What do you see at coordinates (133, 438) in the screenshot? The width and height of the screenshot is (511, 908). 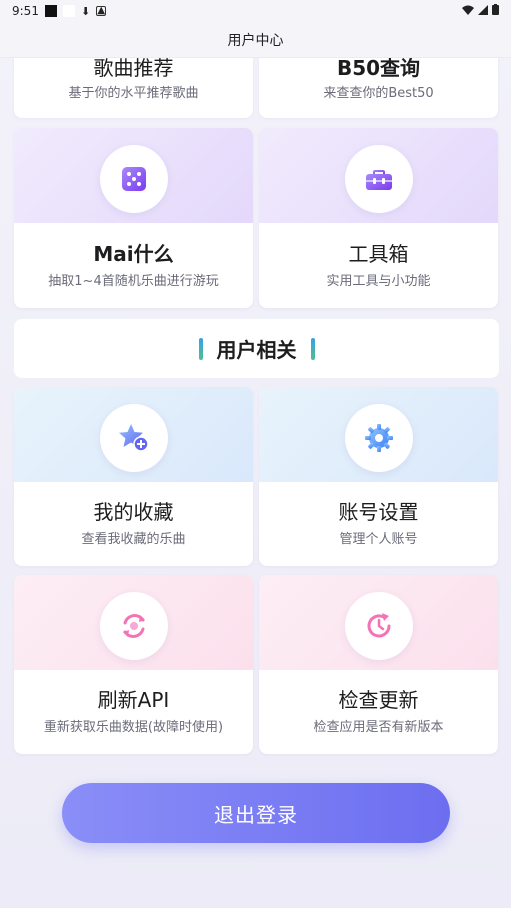 I see `star-add-icon` at bounding box center [133, 438].